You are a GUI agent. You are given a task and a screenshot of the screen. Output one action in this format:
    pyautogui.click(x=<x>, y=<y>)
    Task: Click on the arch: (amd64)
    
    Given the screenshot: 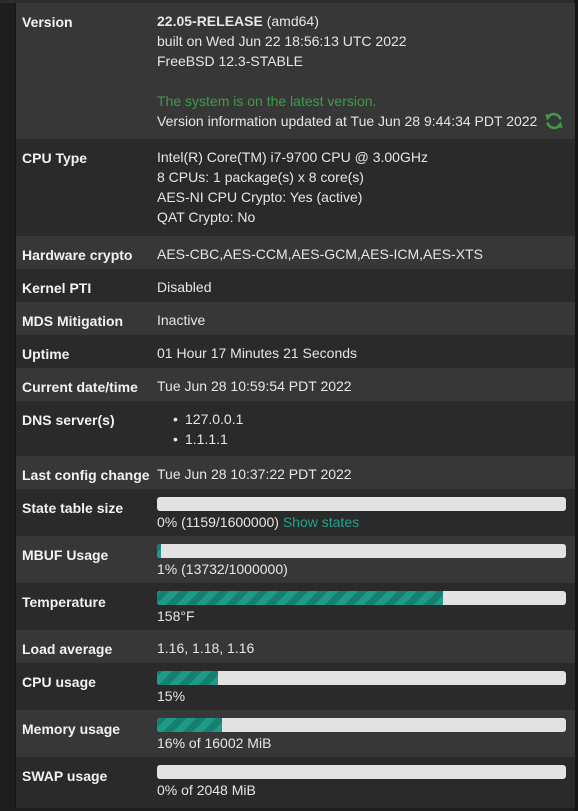 What is the action you would take?
    pyautogui.click(x=292, y=21)
    